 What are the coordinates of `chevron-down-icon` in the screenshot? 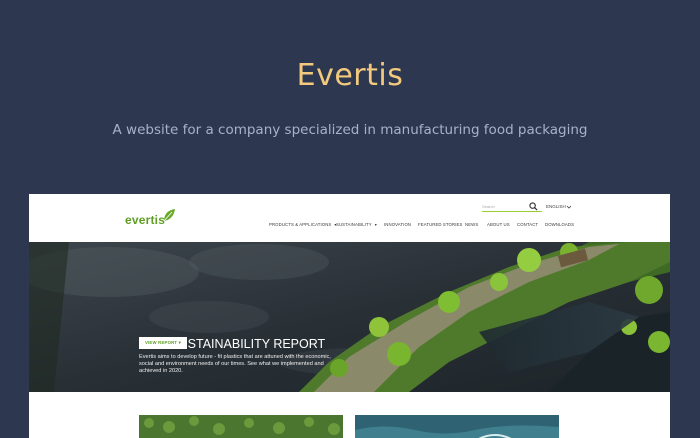 It's located at (569, 207).